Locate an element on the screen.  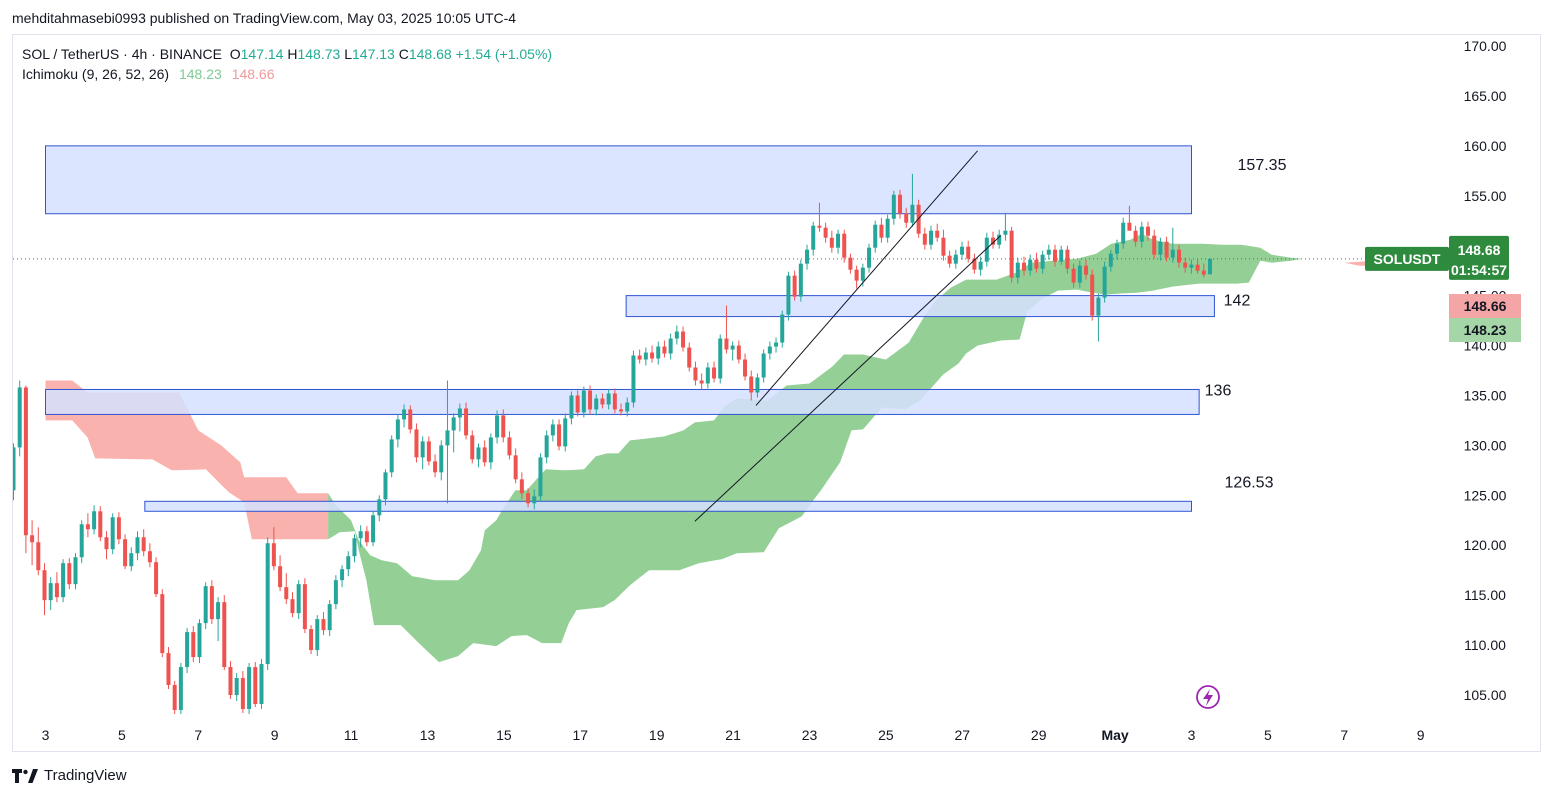
legend-indicator-name: Ichimoku (9, 26, 52, 26) is located at coordinates (95, 74).